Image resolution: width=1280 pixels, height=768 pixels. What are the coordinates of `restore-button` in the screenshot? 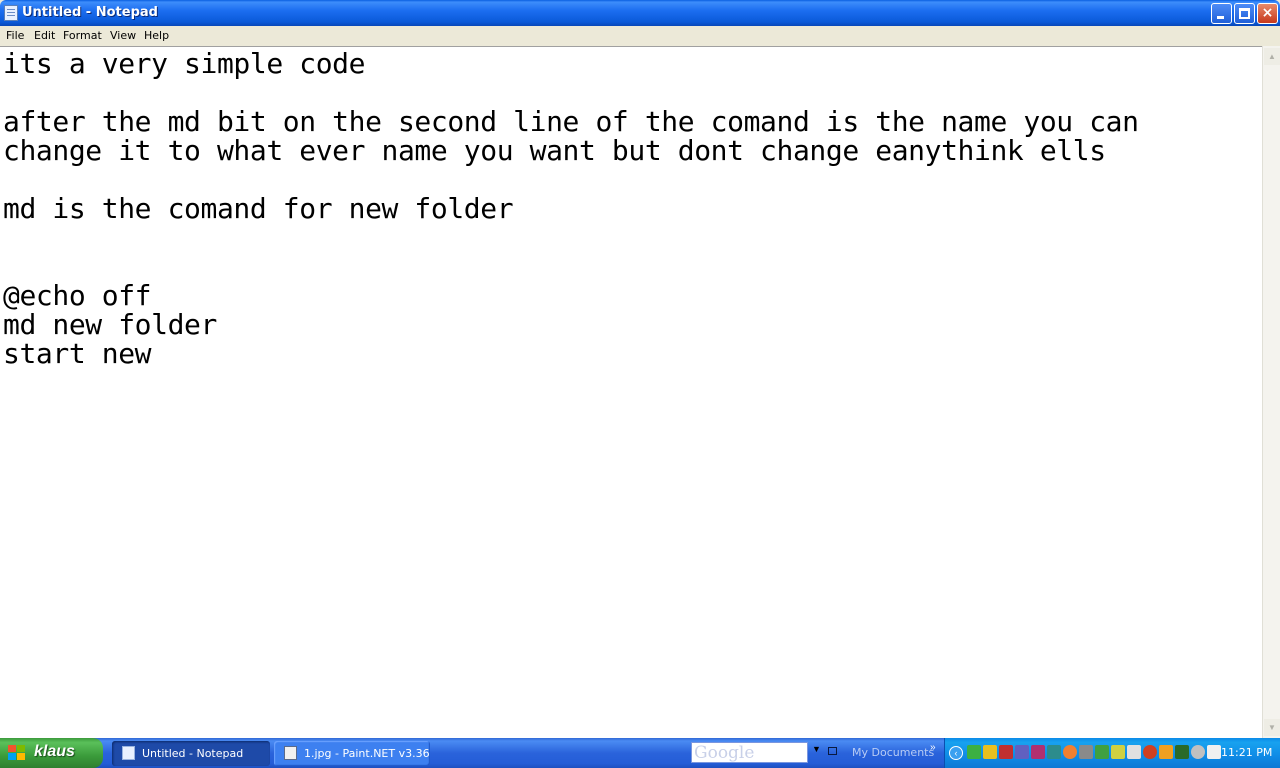 It's located at (1244, 13).